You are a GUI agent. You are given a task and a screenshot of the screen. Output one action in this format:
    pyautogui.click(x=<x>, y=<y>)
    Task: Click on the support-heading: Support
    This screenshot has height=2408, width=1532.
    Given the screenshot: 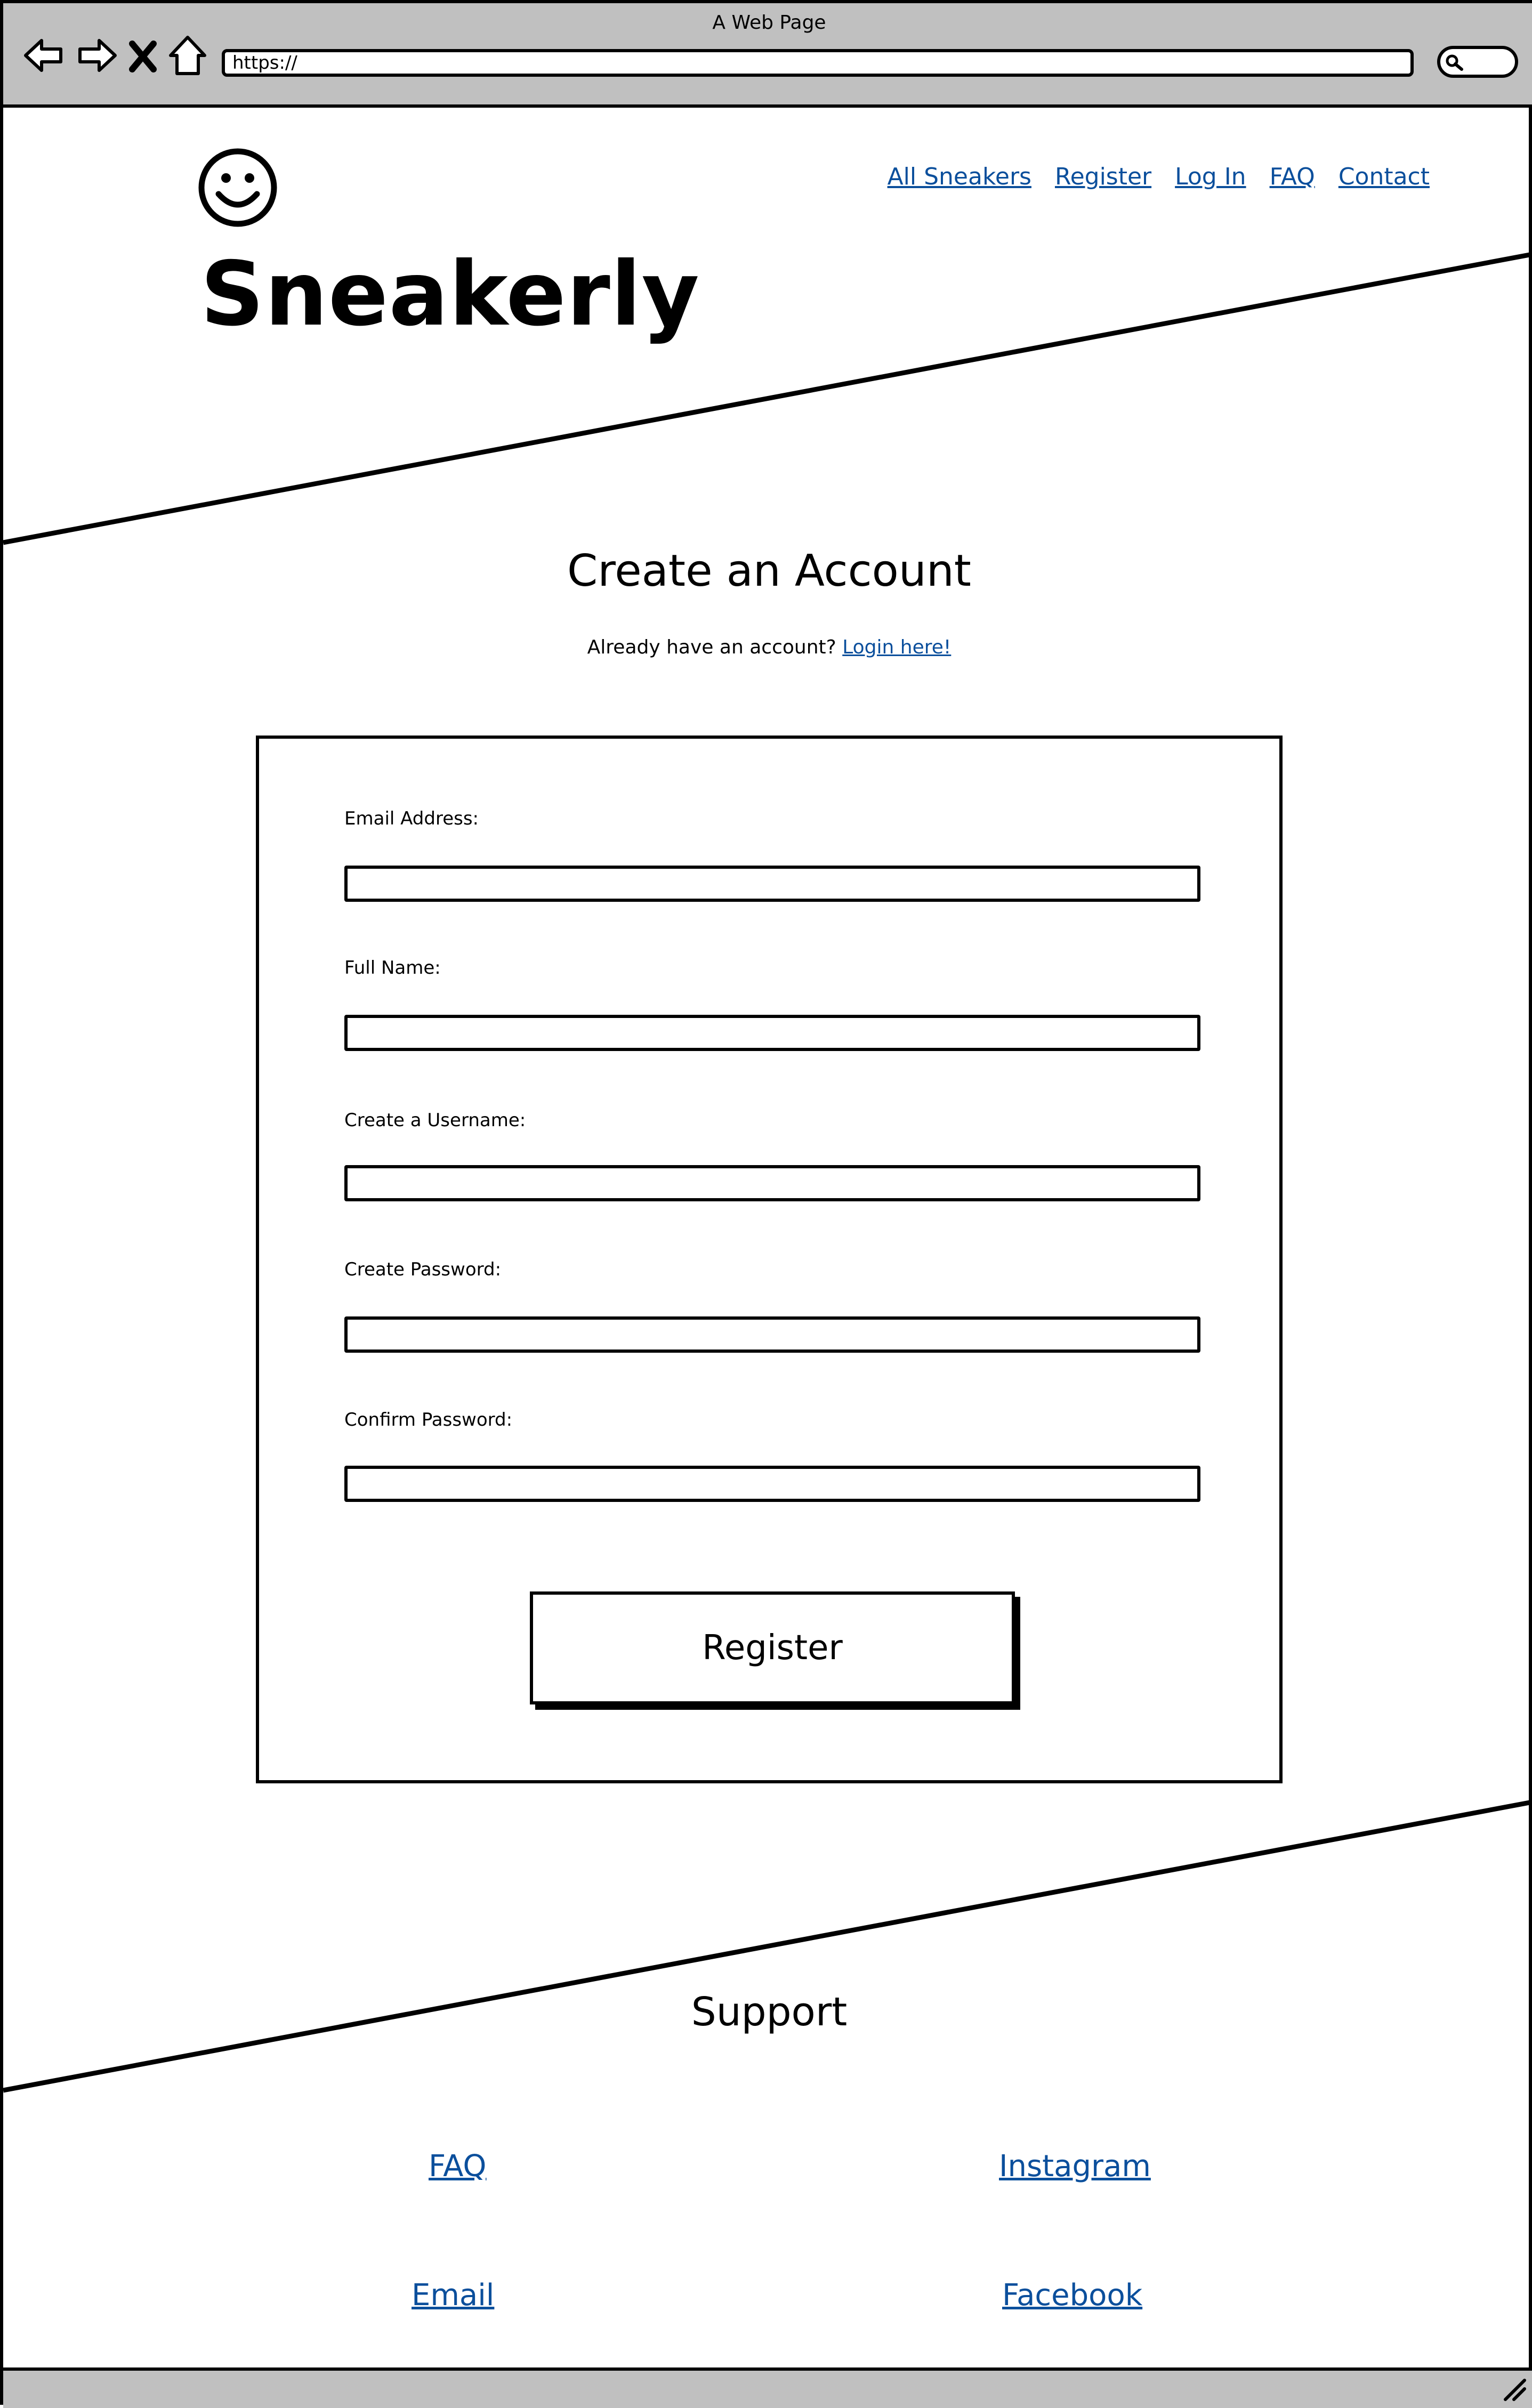 What is the action you would take?
    pyautogui.click(x=770, y=2012)
    